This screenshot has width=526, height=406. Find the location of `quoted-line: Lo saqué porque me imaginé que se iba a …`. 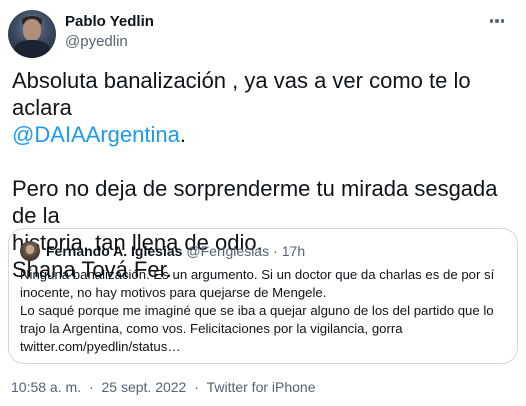

quoted-line: Lo saqué porque me imaginé que se iba a … is located at coordinates (257, 310).